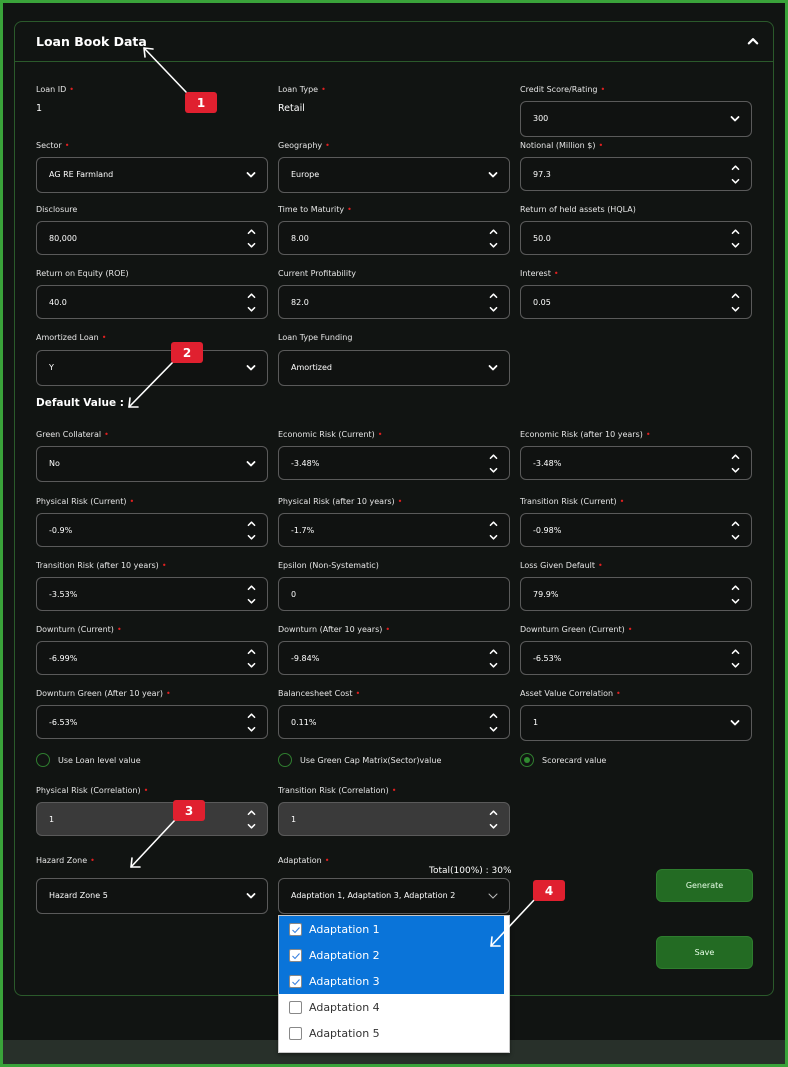  What do you see at coordinates (636, 463) in the screenshot?
I see `economic-risk-10y-input: -3.48%` at bounding box center [636, 463].